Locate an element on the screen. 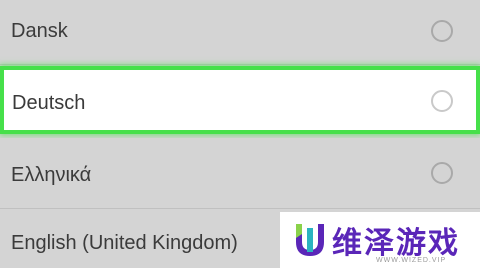 This screenshot has width=480, height=268. language-label: Deutsch is located at coordinates (49, 103).